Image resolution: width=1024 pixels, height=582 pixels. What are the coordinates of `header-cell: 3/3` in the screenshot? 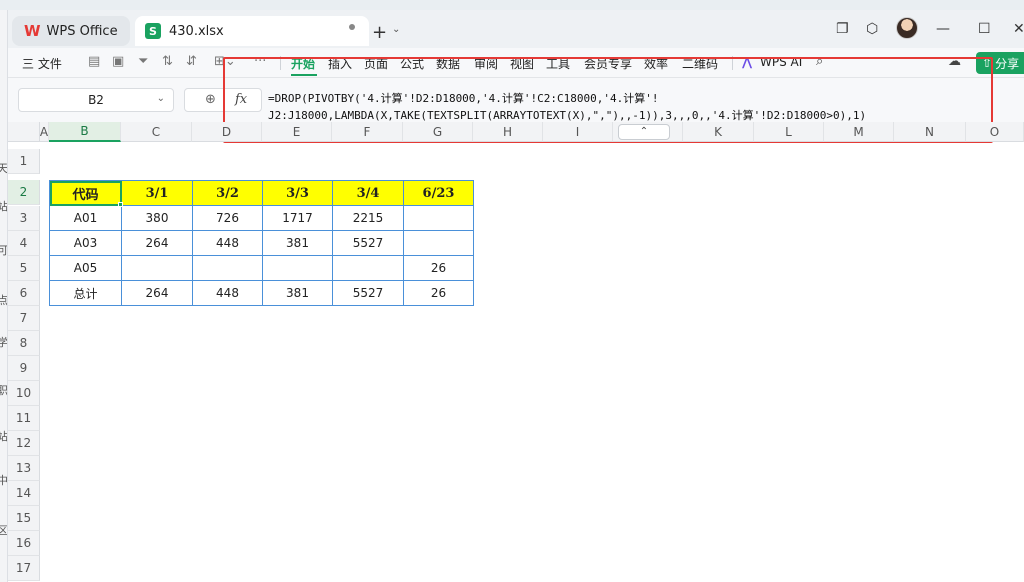 It's located at (297, 193).